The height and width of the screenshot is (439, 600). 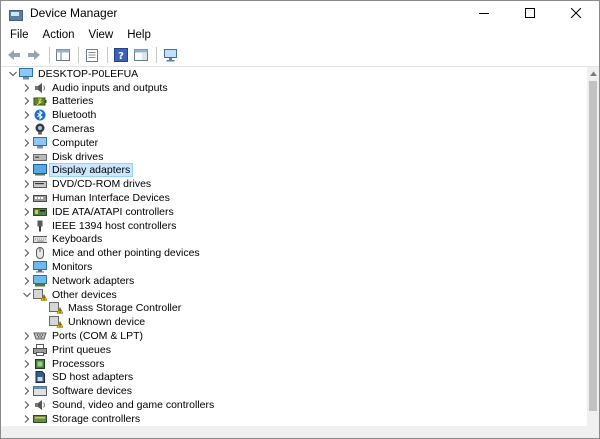 I want to click on tree-item-computer: Computer, so click(x=294, y=143).